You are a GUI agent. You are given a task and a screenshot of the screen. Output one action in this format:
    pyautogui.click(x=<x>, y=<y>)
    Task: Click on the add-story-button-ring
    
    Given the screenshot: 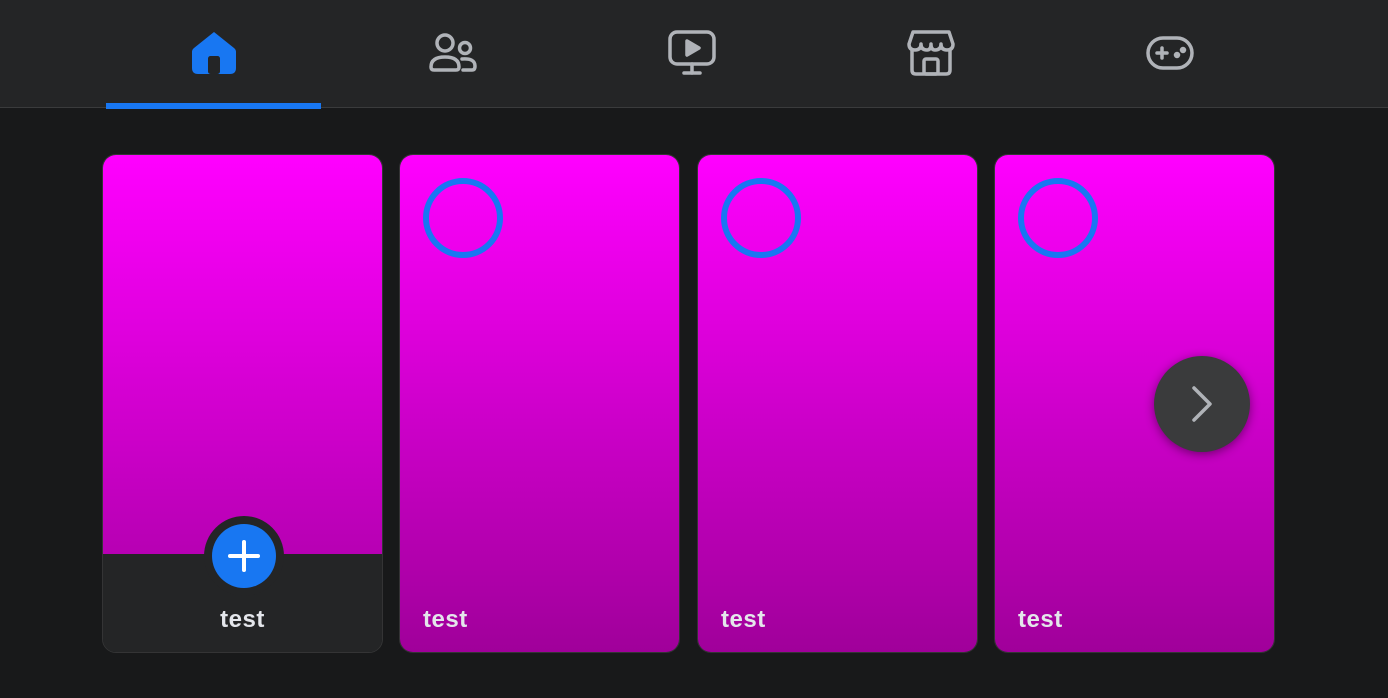 What is the action you would take?
    pyautogui.click(x=244, y=556)
    